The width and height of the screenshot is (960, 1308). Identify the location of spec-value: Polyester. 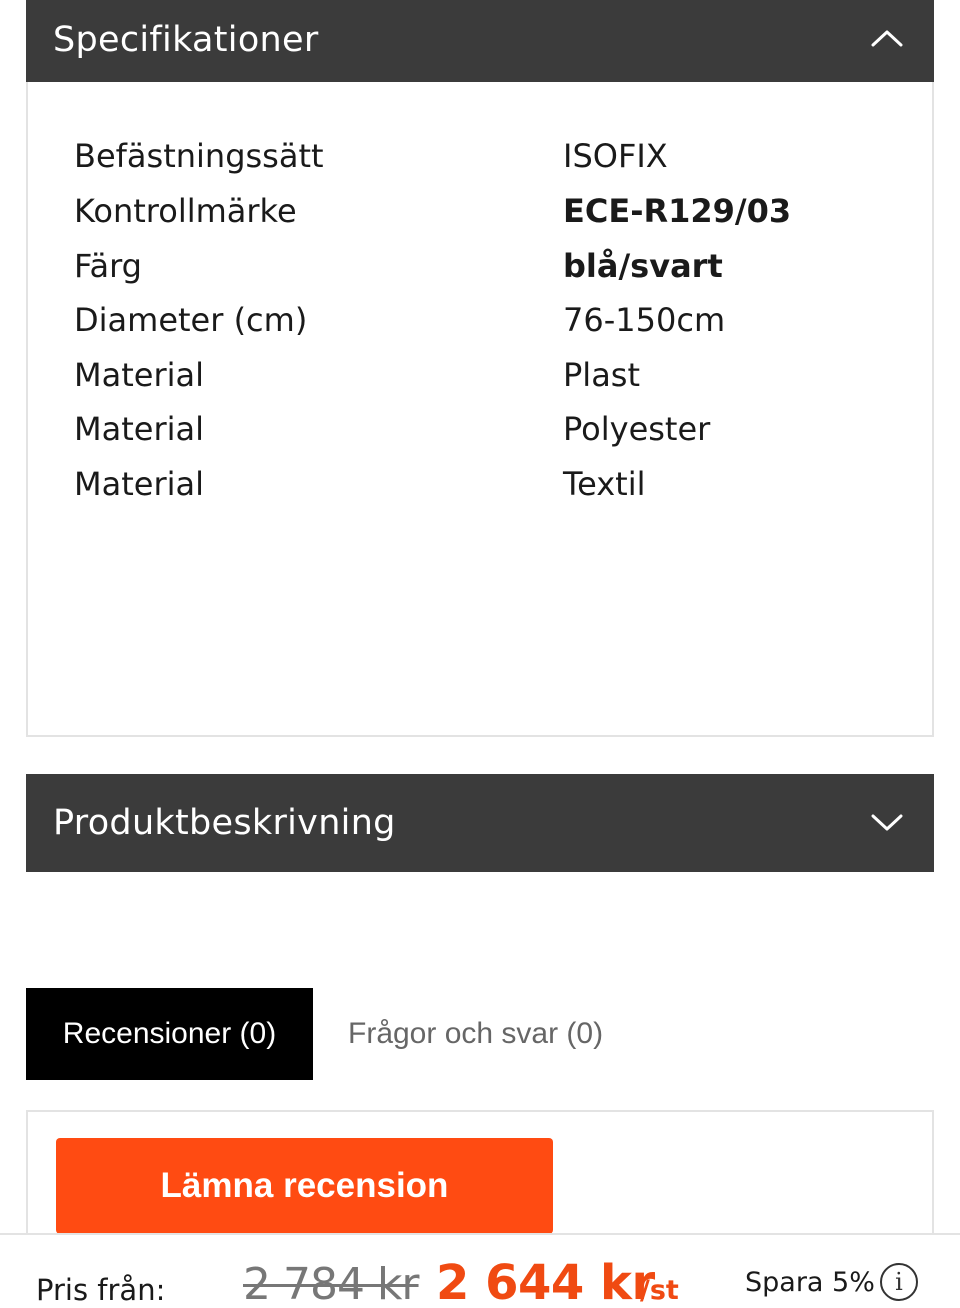
(637, 428).